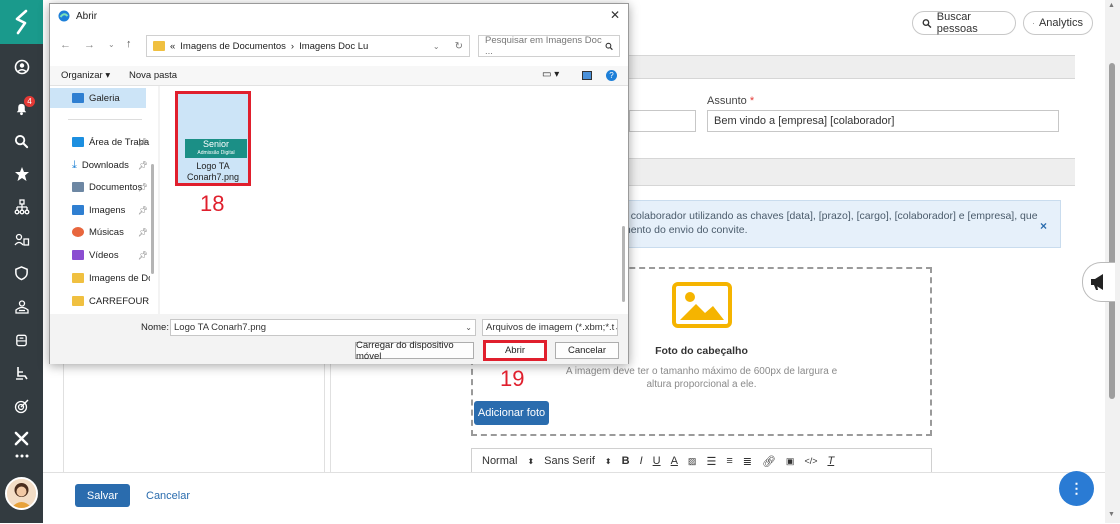 This screenshot has height=524, width=1120. Describe the element at coordinates (626, 461) in the screenshot. I see `bold-icon: B` at that location.